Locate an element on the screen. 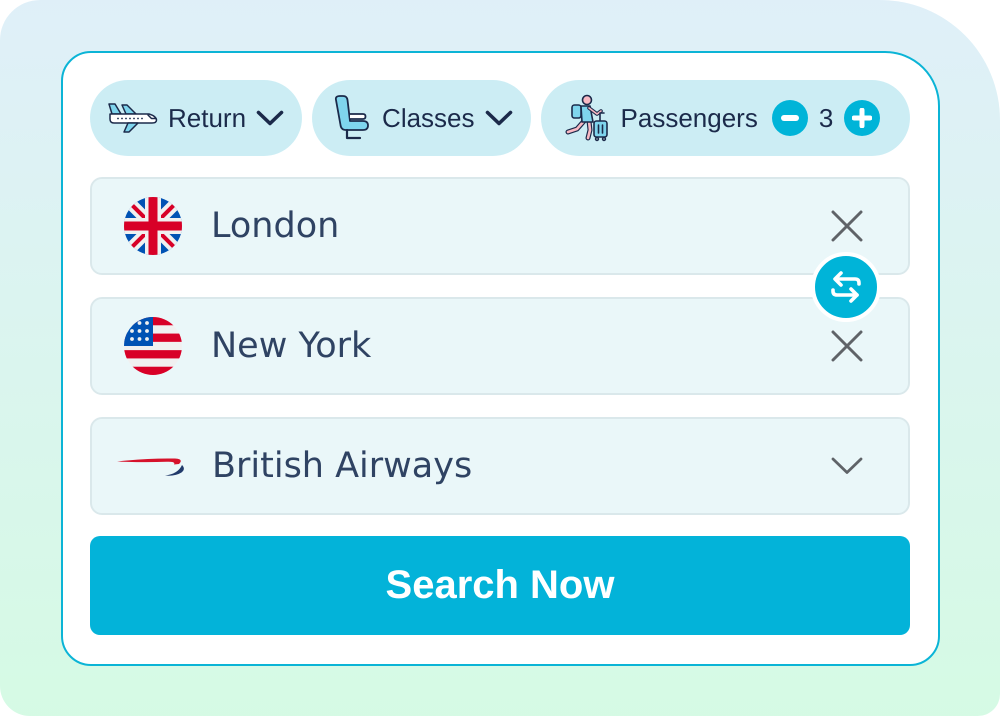 Image resolution: width=1000 pixels, height=716 pixels. minus-icon is located at coordinates (789, 118).